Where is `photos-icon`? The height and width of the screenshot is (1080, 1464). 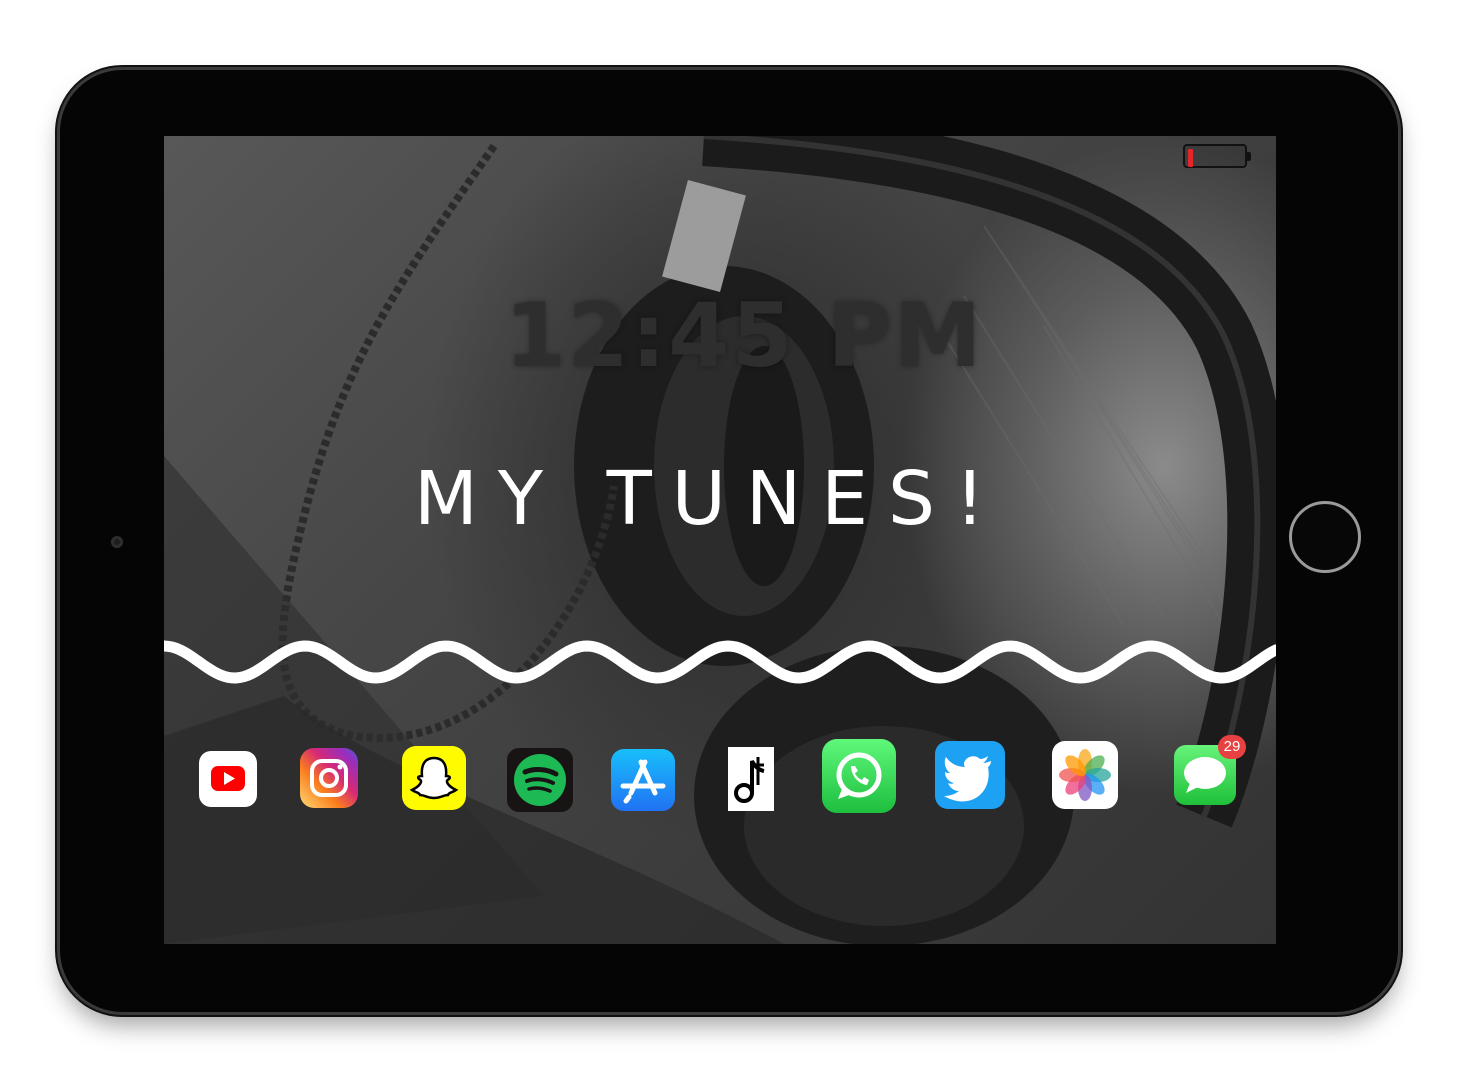 photos-icon is located at coordinates (1085, 775).